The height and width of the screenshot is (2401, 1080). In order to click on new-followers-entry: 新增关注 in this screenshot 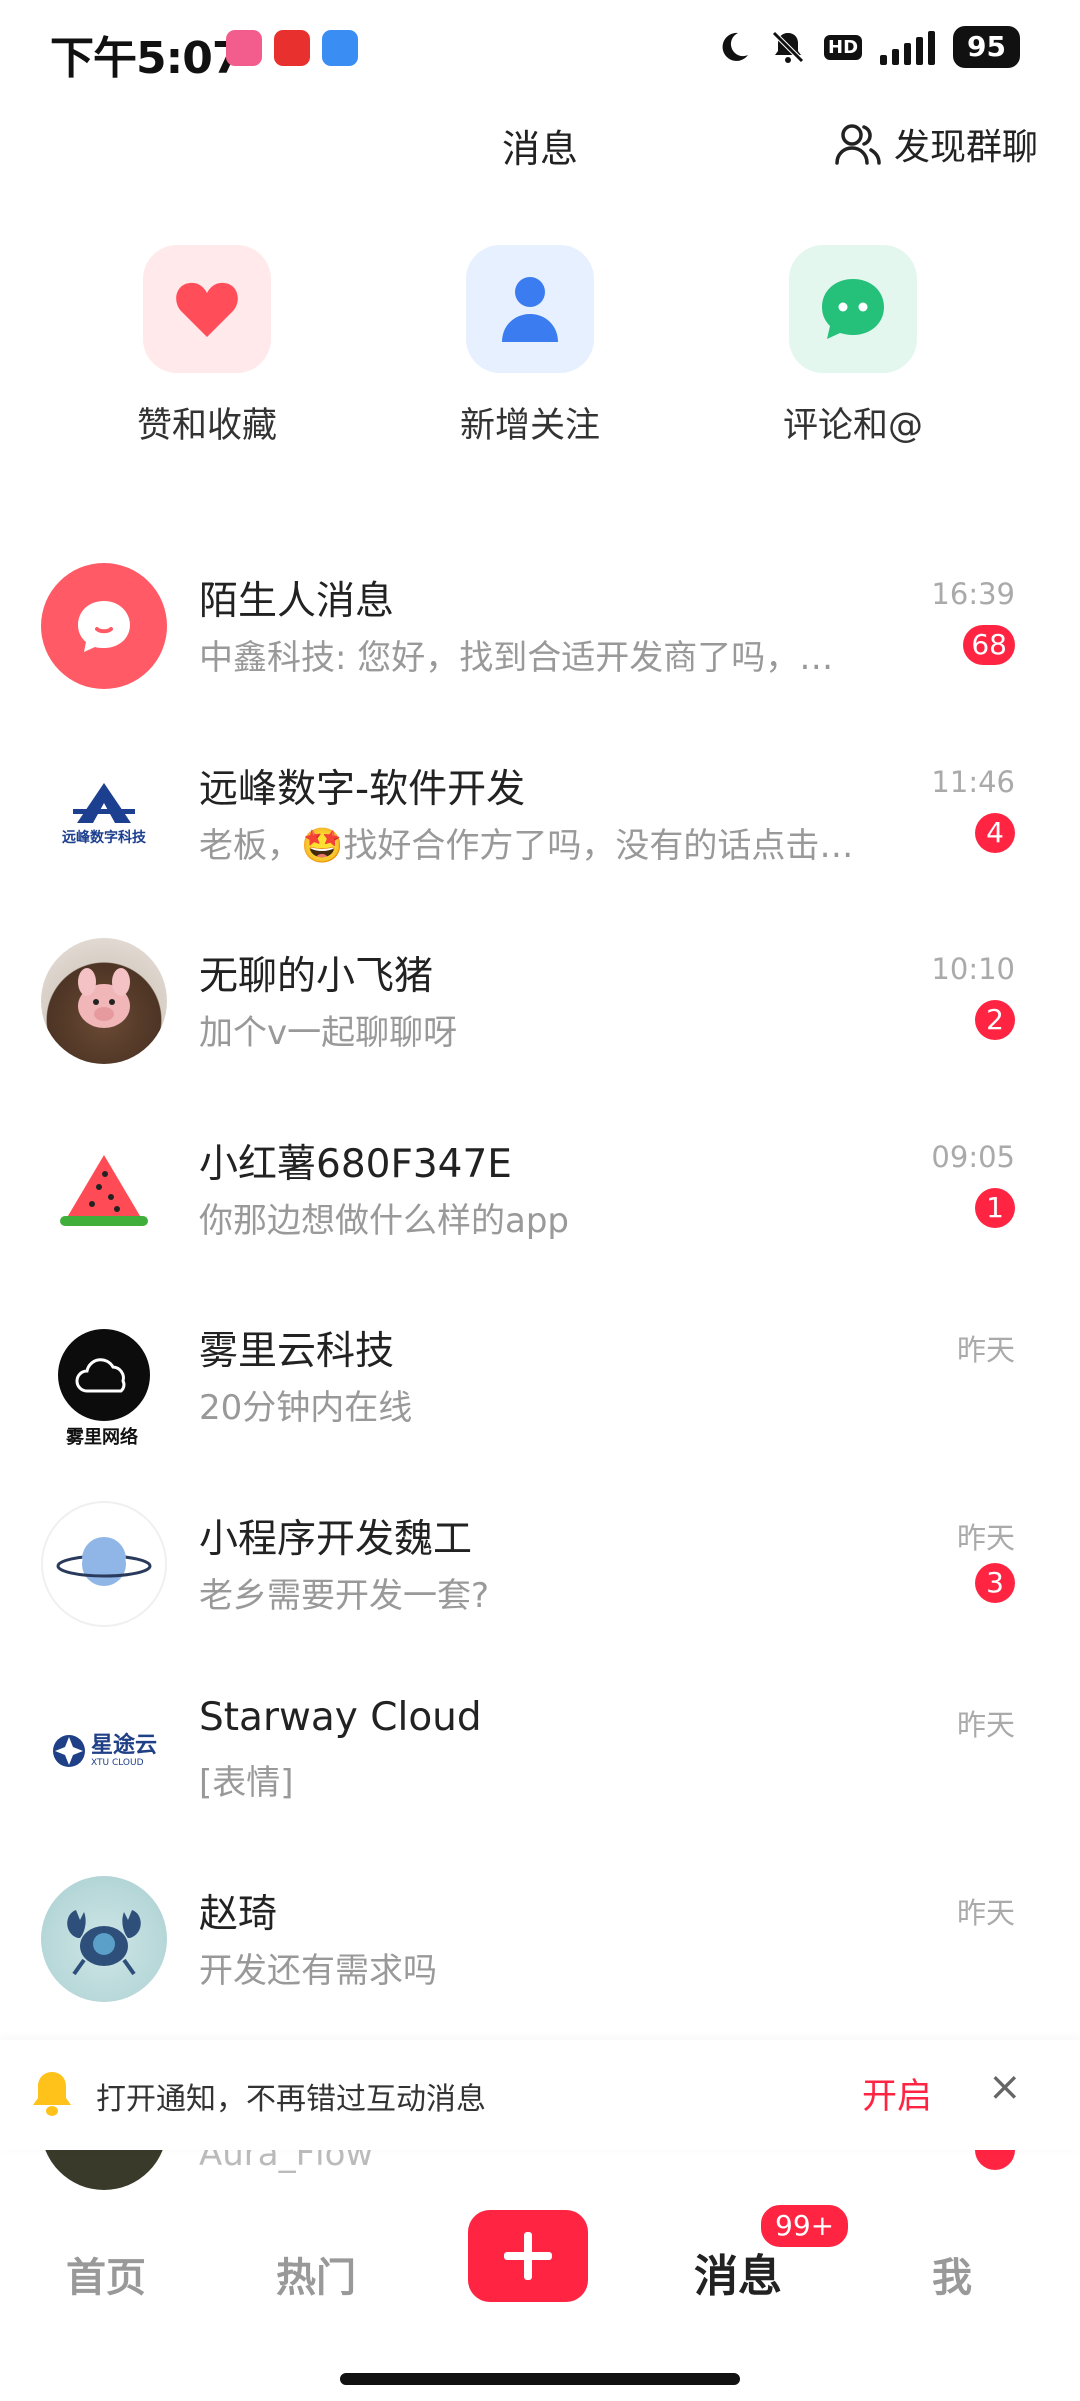, I will do `click(530, 346)`.